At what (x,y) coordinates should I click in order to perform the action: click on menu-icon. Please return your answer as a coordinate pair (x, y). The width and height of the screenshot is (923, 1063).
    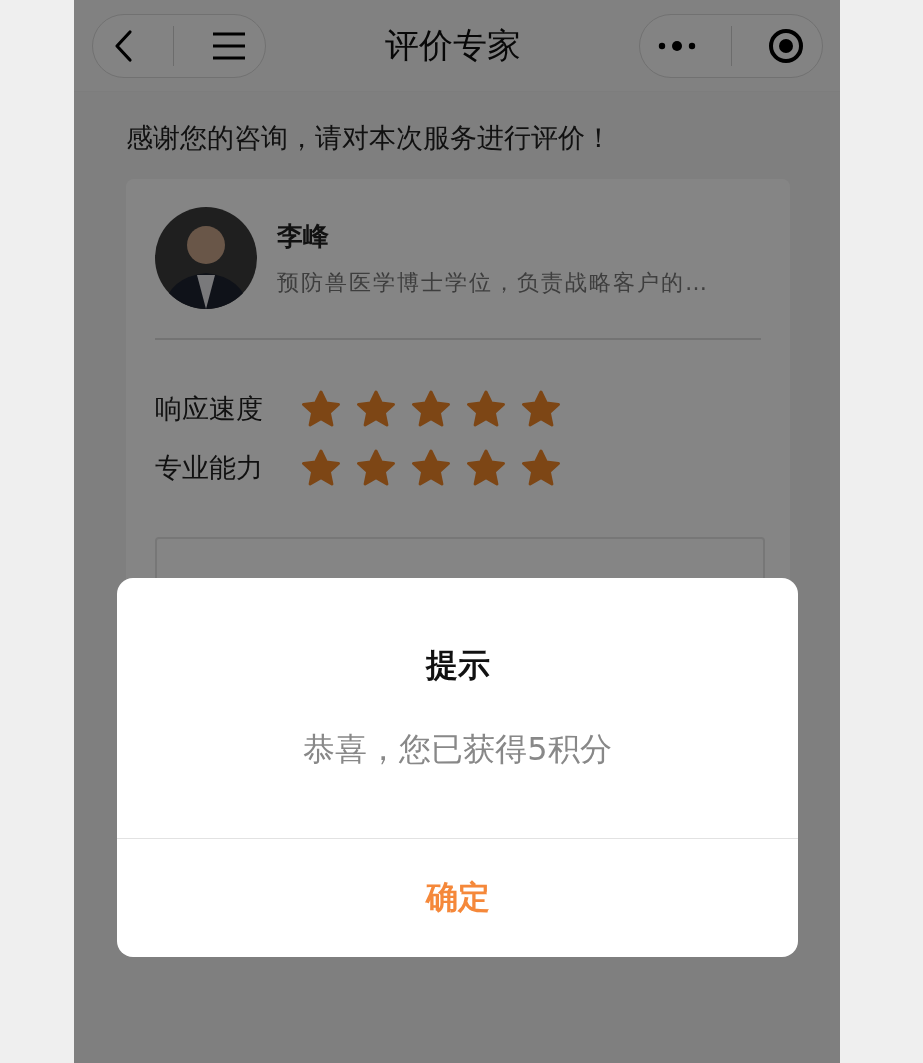
    Looking at the image, I should click on (229, 45).